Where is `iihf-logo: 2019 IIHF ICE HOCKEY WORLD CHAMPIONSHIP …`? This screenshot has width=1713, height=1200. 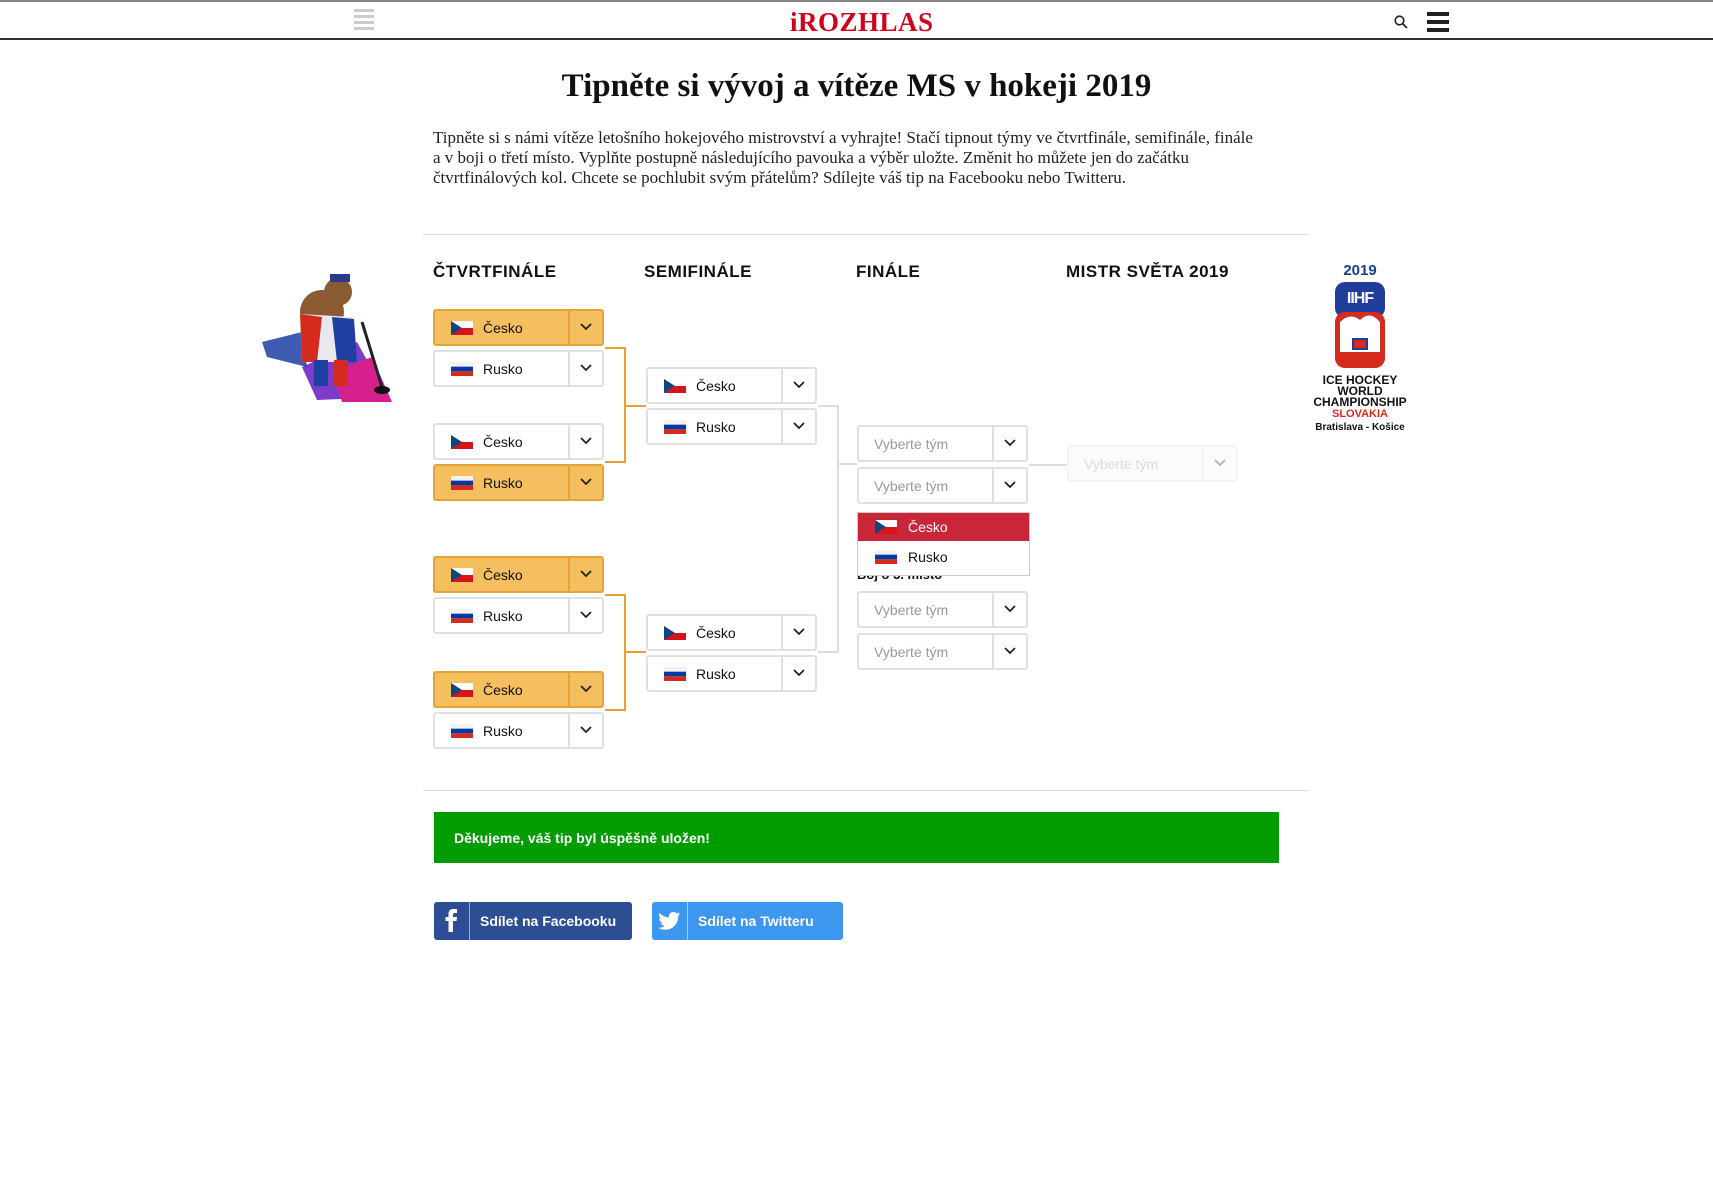 iihf-logo: 2019 IIHF ICE HOCKEY WORLD CHAMPIONSHIP … is located at coordinates (1360, 352).